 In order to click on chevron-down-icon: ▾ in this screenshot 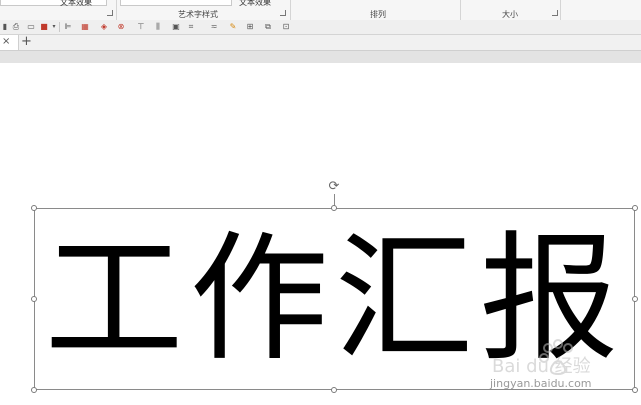, I will do `click(54, 27)`.